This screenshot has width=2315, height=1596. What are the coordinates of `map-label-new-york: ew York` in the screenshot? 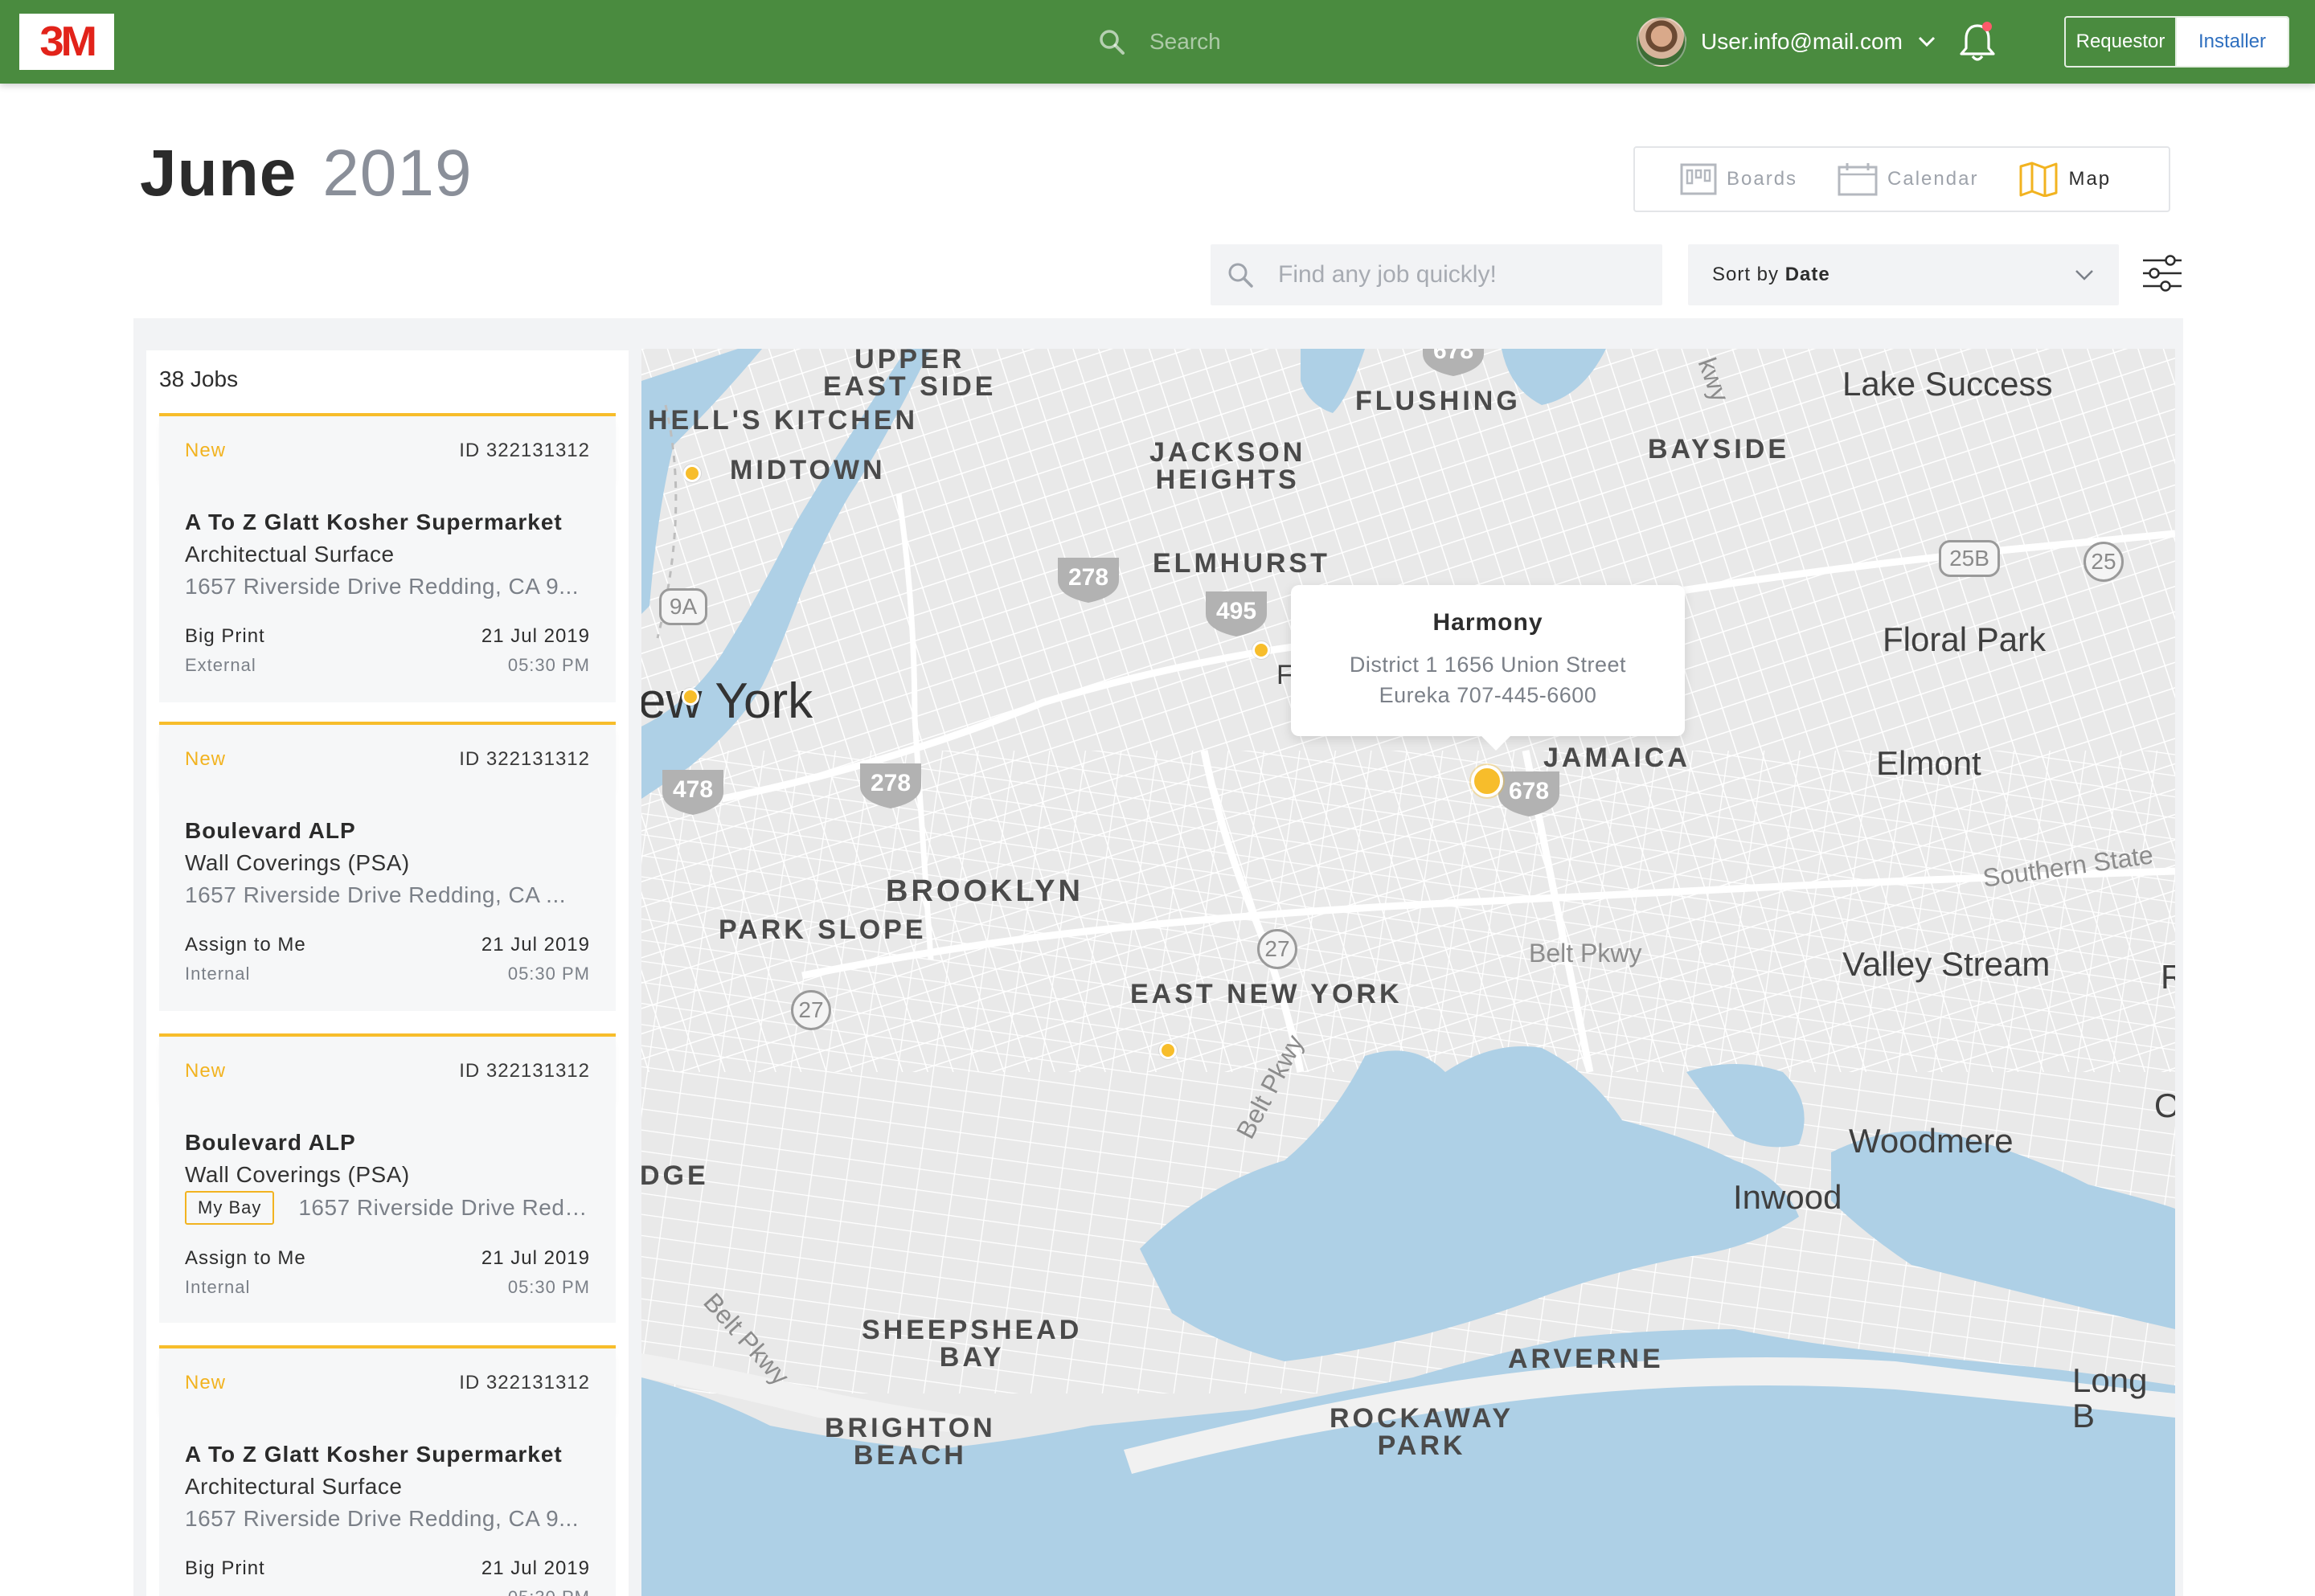 It's located at (727, 701).